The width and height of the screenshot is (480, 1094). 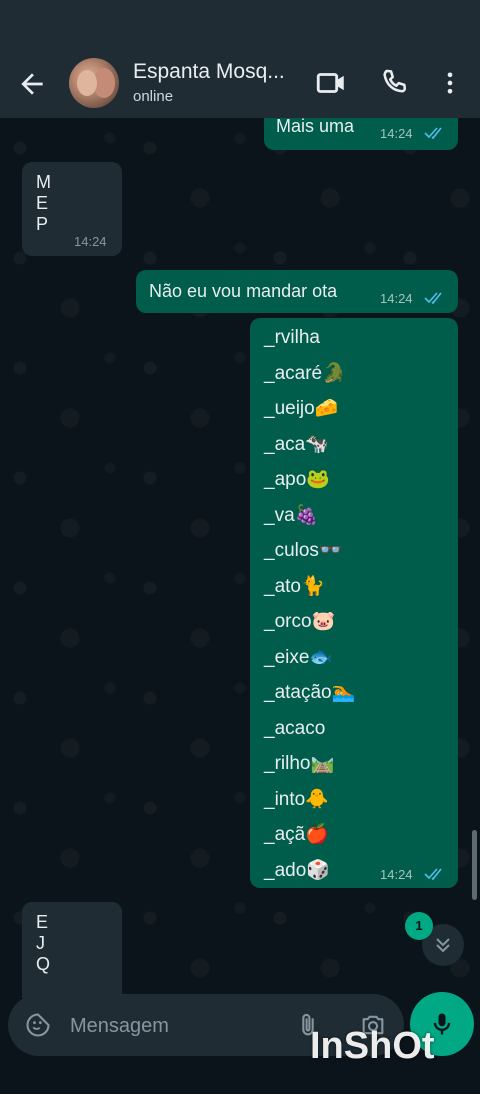 What do you see at coordinates (419, 926) in the screenshot?
I see `unread-count-badge: 1` at bounding box center [419, 926].